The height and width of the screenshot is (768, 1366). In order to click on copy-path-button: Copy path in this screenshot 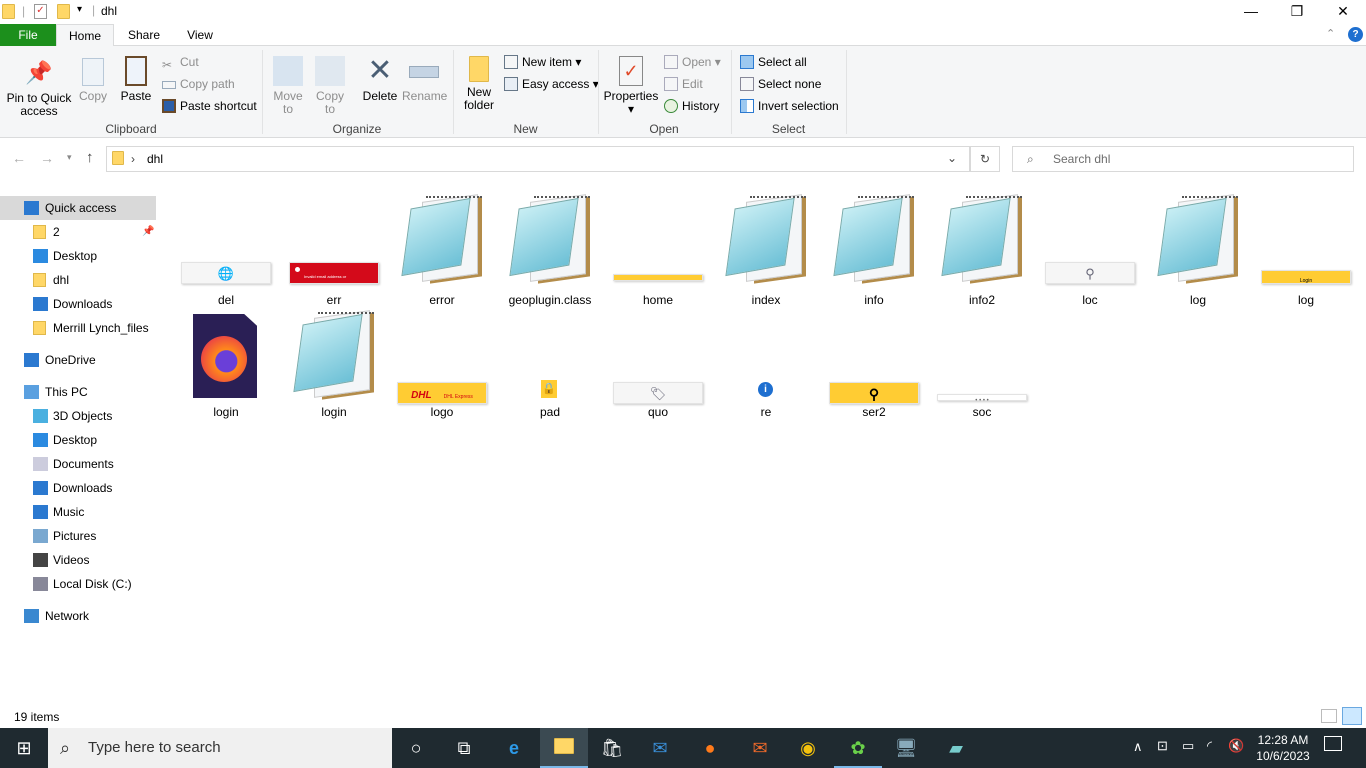, I will do `click(197, 84)`.